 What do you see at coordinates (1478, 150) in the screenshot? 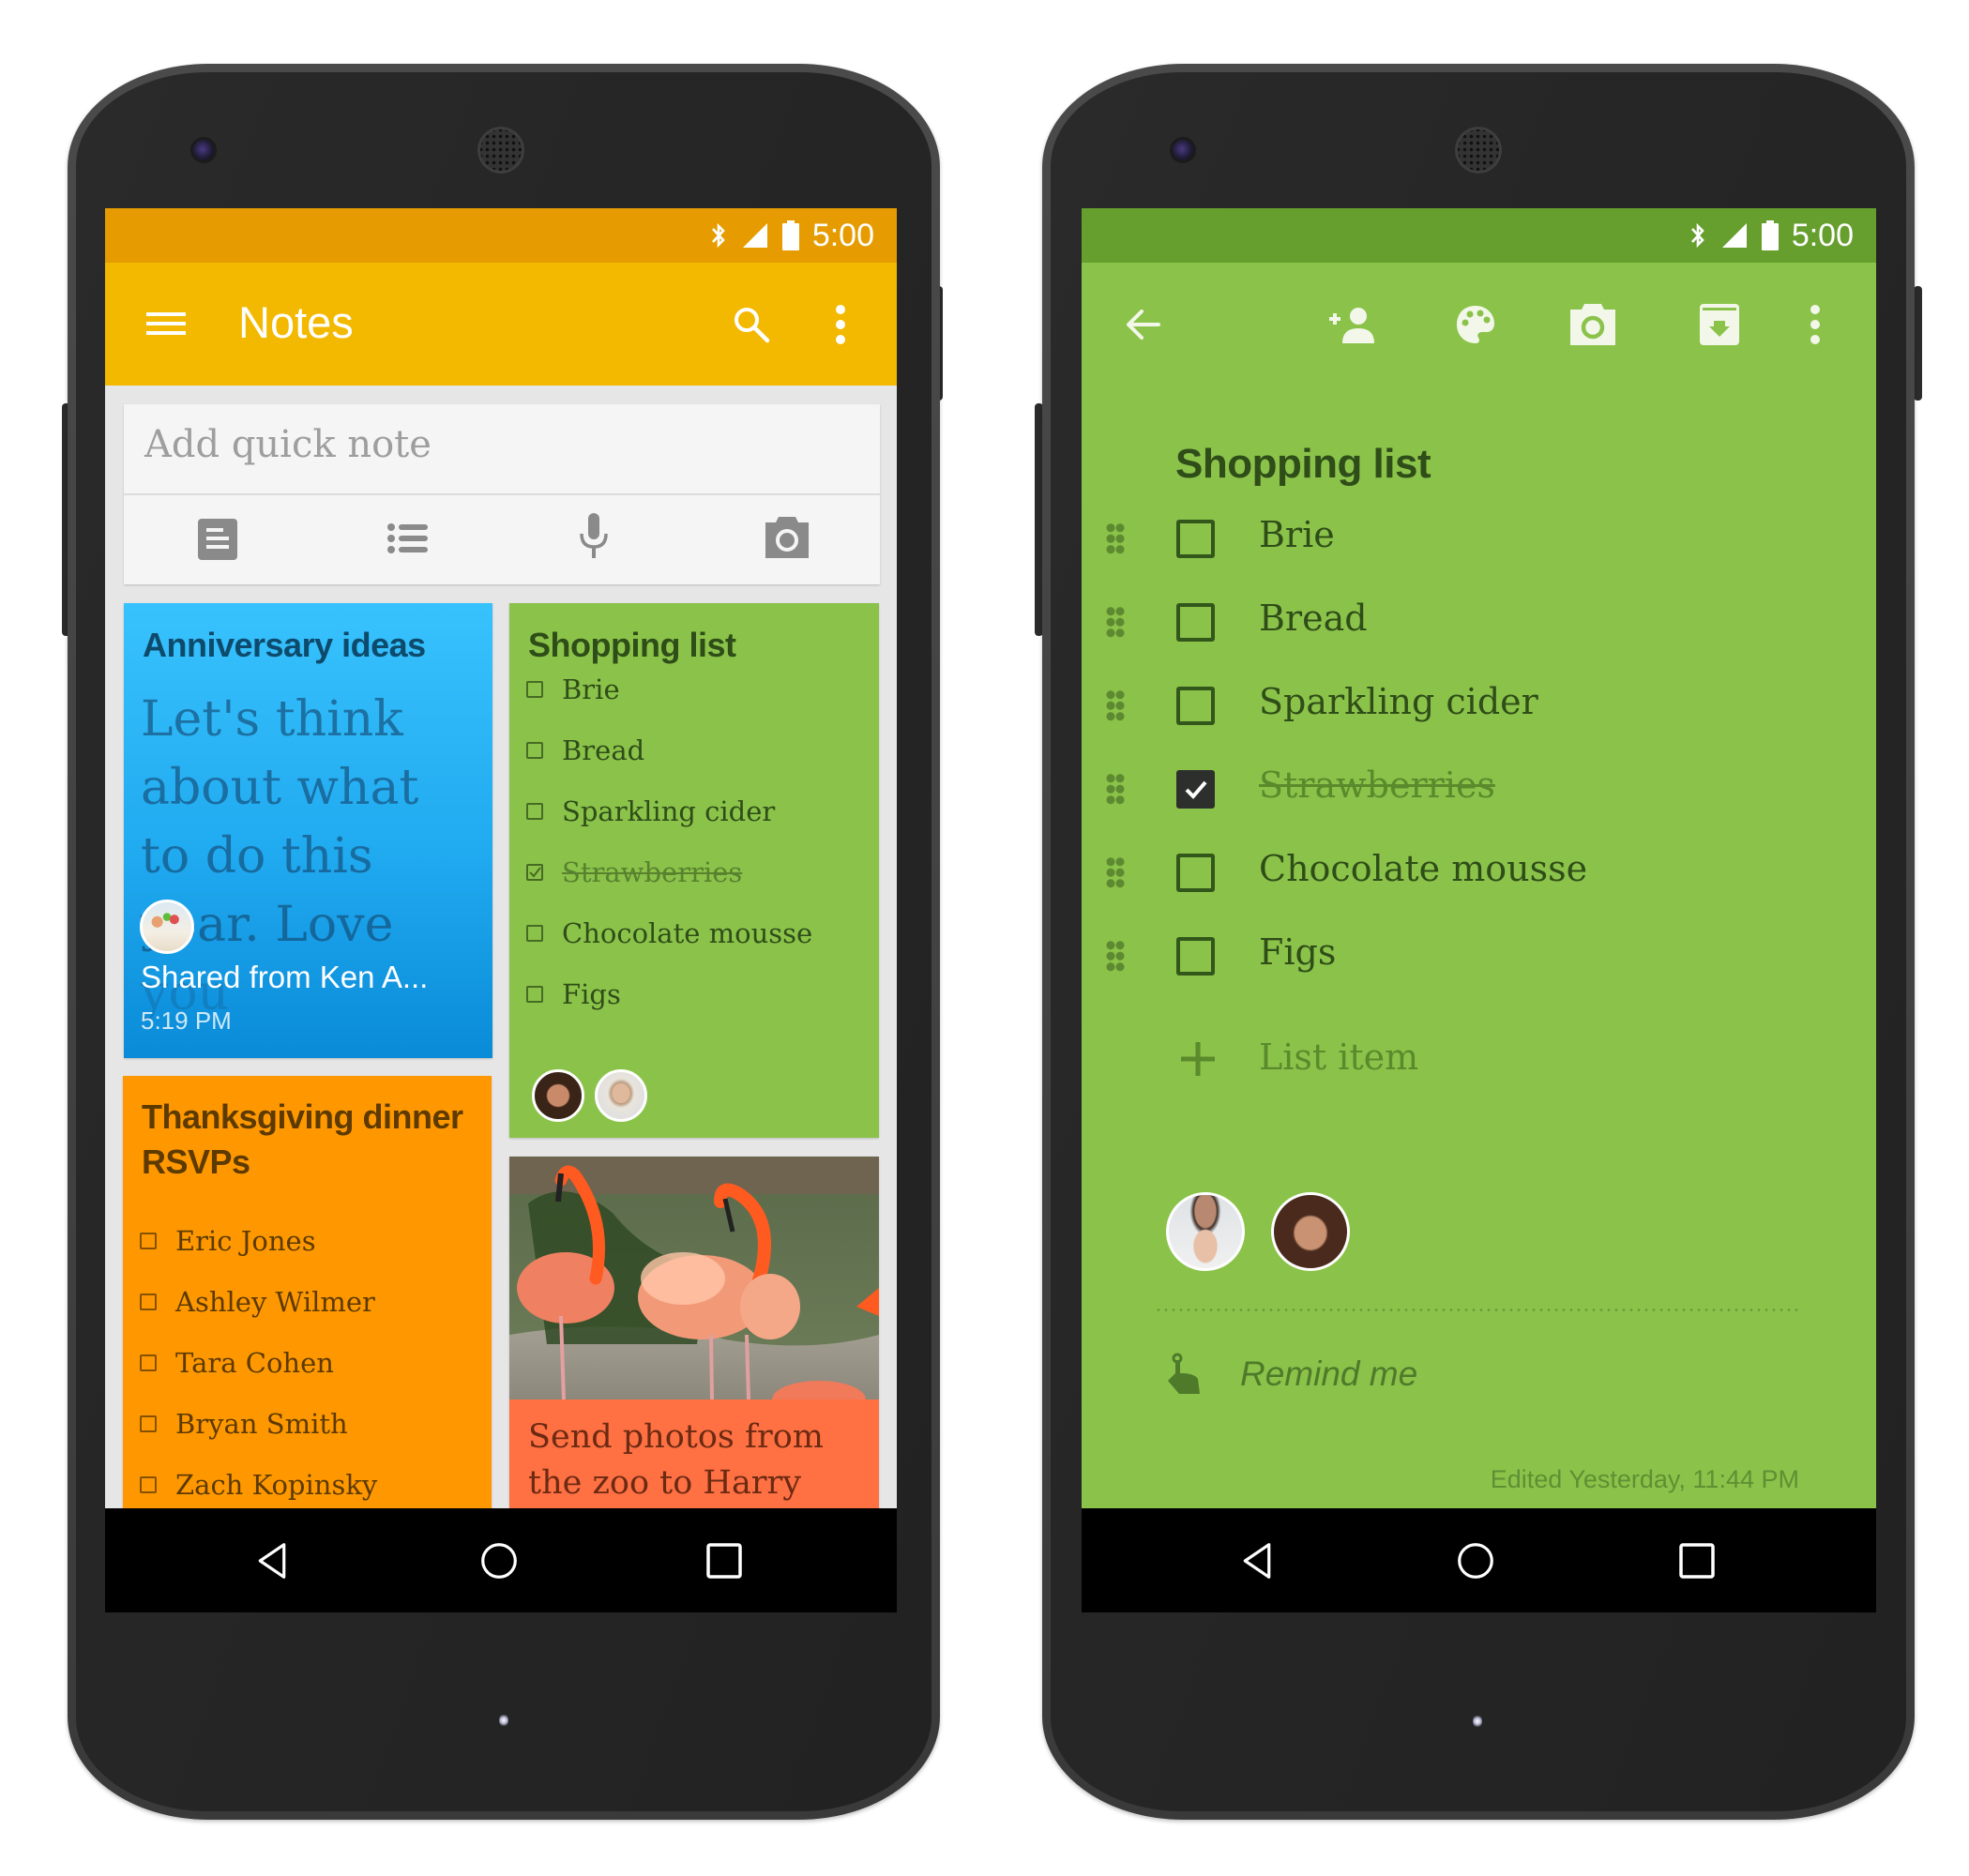
I see `earpiece-speaker` at bounding box center [1478, 150].